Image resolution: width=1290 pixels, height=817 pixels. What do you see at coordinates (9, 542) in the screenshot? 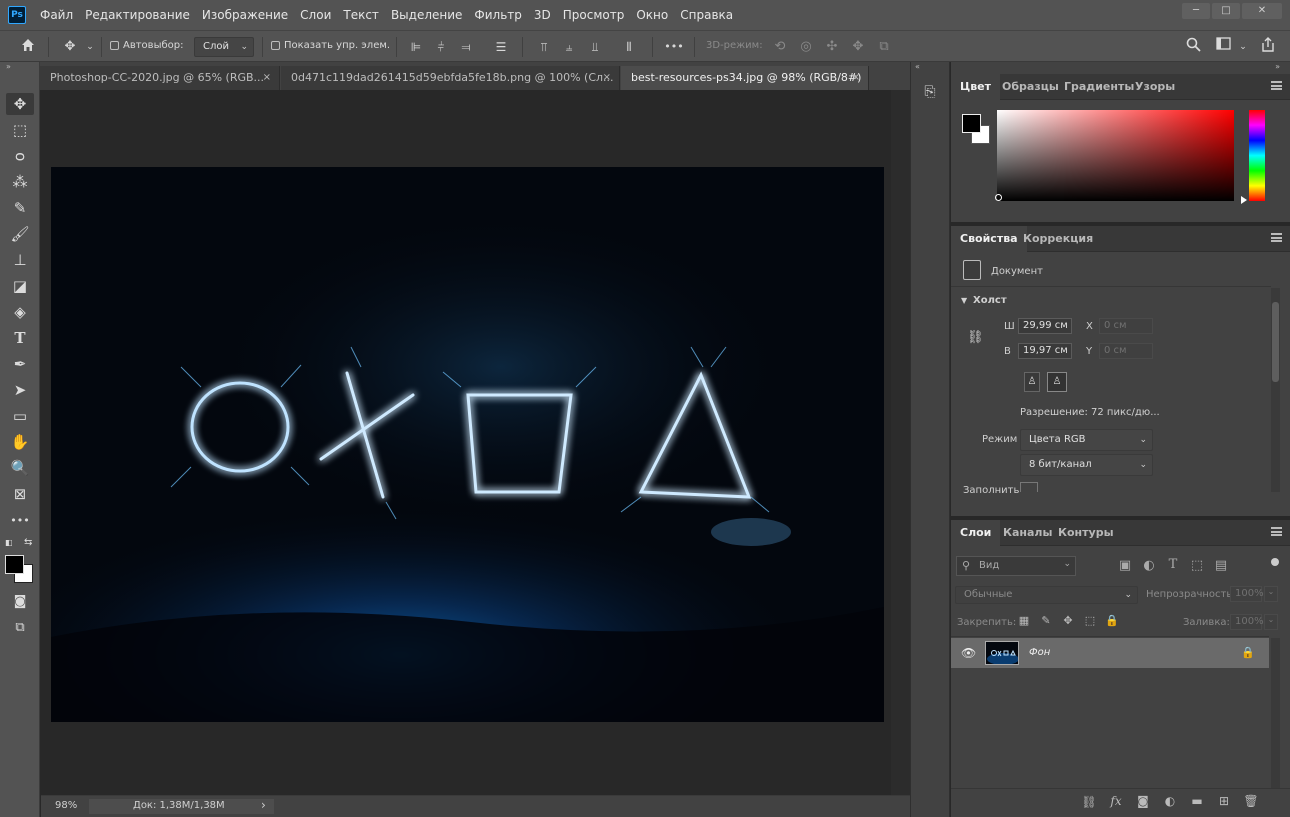
I see `default-colors-icon: ◧` at bounding box center [9, 542].